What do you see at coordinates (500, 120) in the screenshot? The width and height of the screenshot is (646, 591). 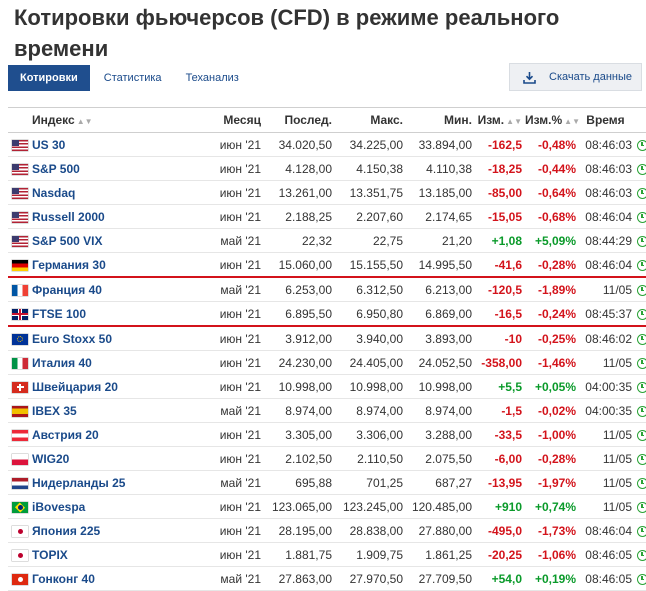 I see `header-change: Изм.▲▼` at bounding box center [500, 120].